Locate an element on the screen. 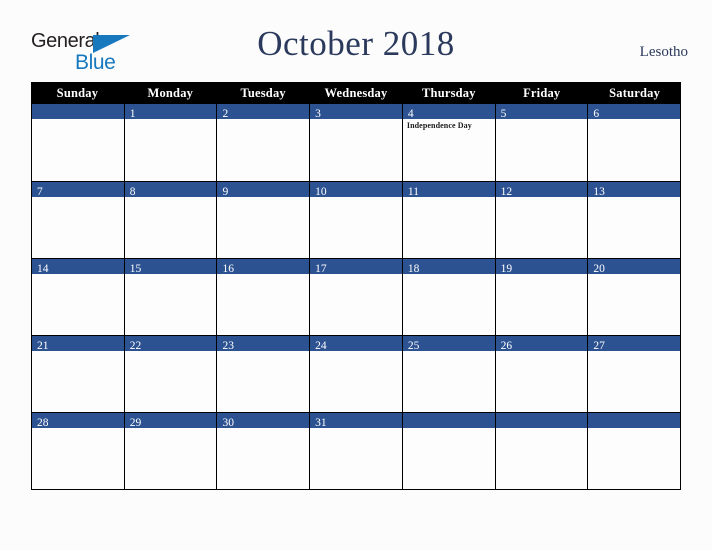 The width and height of the screenshot is (712, 550). day-number-bar: 12 is located at coordinates (541, 190).